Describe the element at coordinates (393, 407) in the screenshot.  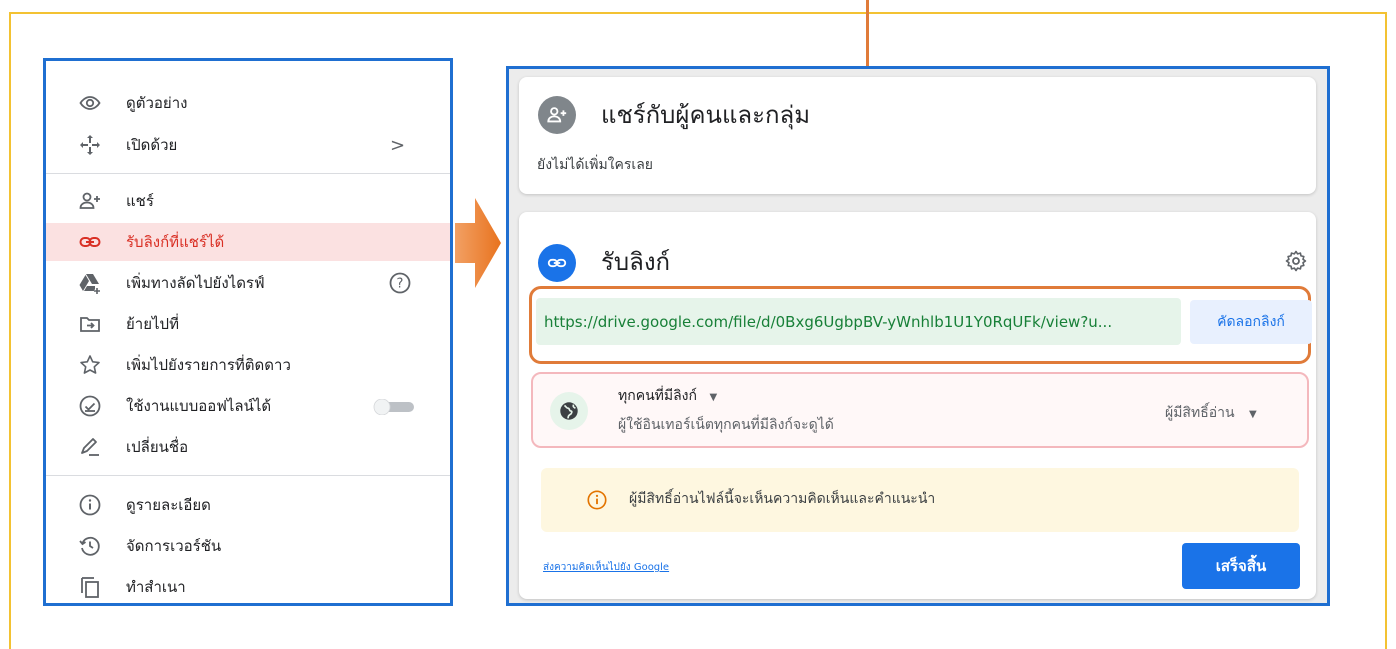
I see `offline-toggle` at that location.